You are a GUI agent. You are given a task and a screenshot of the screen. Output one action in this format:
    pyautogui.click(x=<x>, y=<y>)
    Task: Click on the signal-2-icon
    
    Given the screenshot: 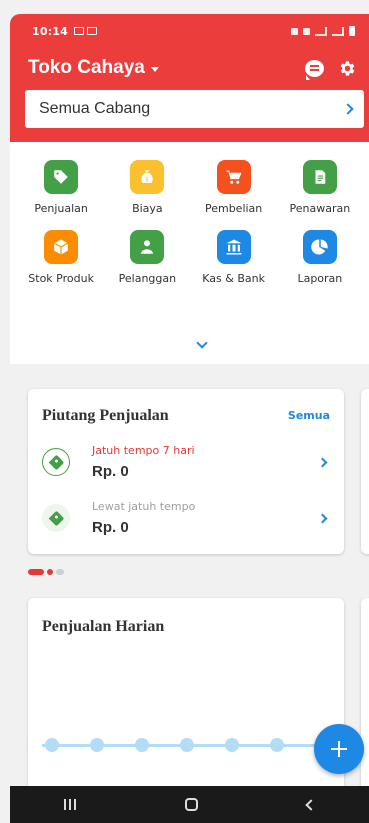 What is the action you would take?
    pyautogui.click(x=338, y=31)
    